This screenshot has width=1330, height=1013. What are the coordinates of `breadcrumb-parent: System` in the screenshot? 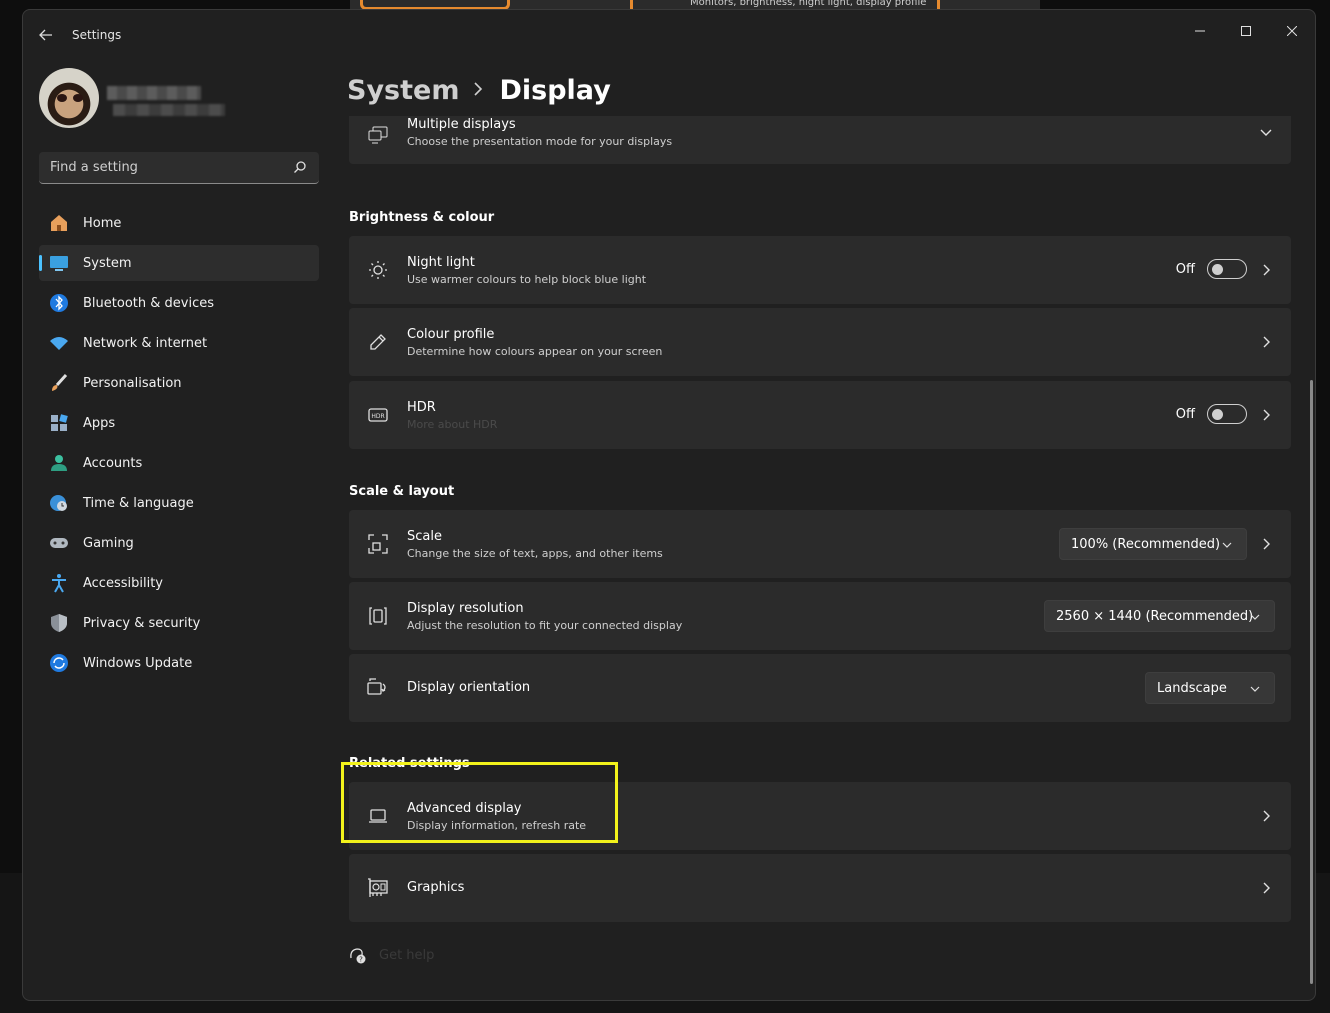 It's located at (403, 90).